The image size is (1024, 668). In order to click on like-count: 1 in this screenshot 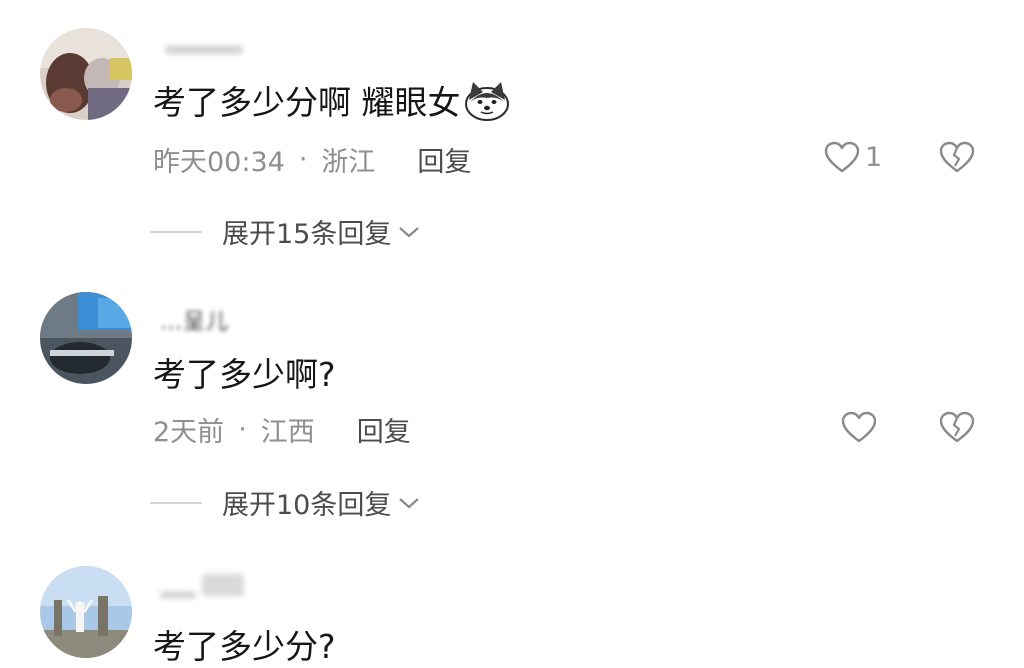, I will do `click(874, 157)`.